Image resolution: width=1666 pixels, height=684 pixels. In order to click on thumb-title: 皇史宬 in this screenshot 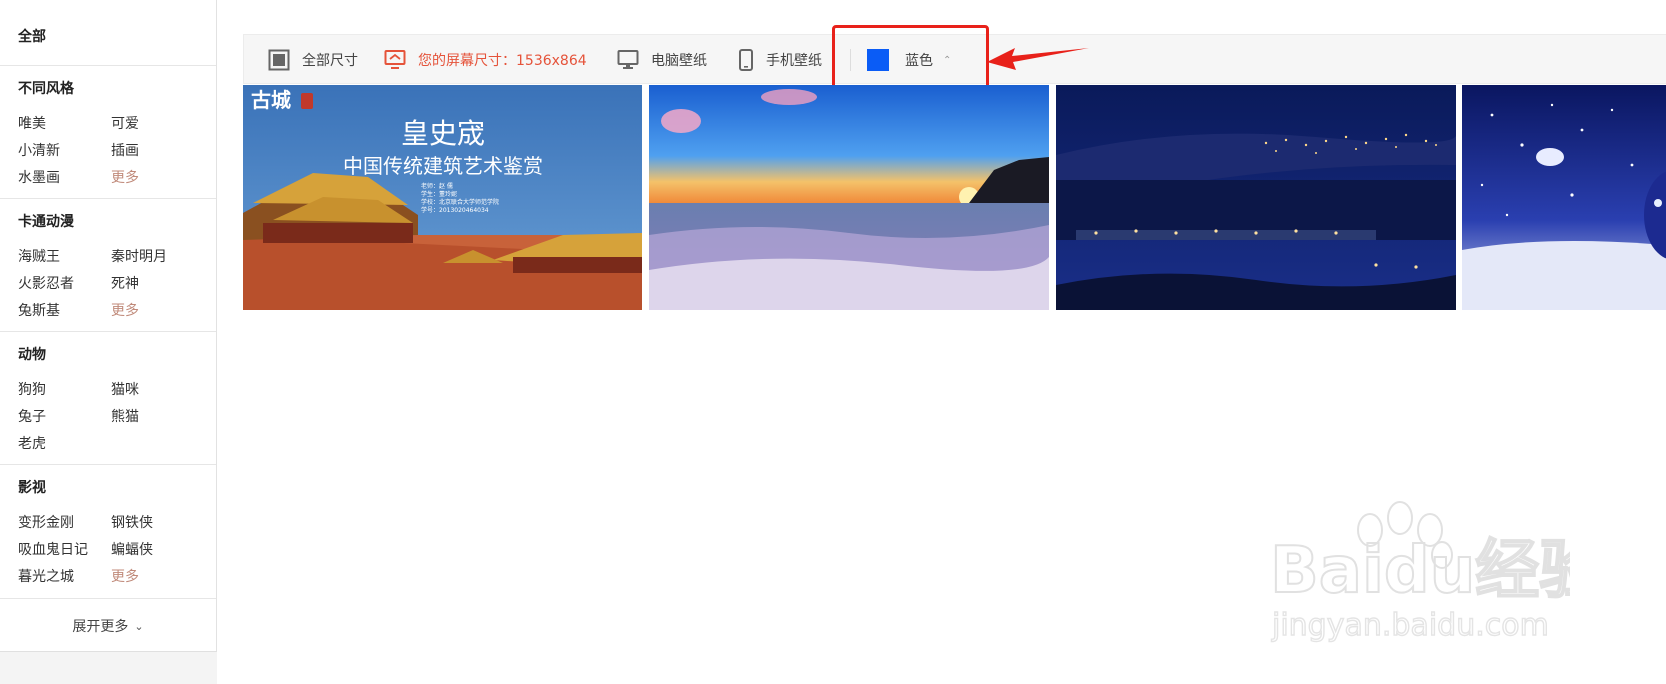, I will do `click(443, 133)`.